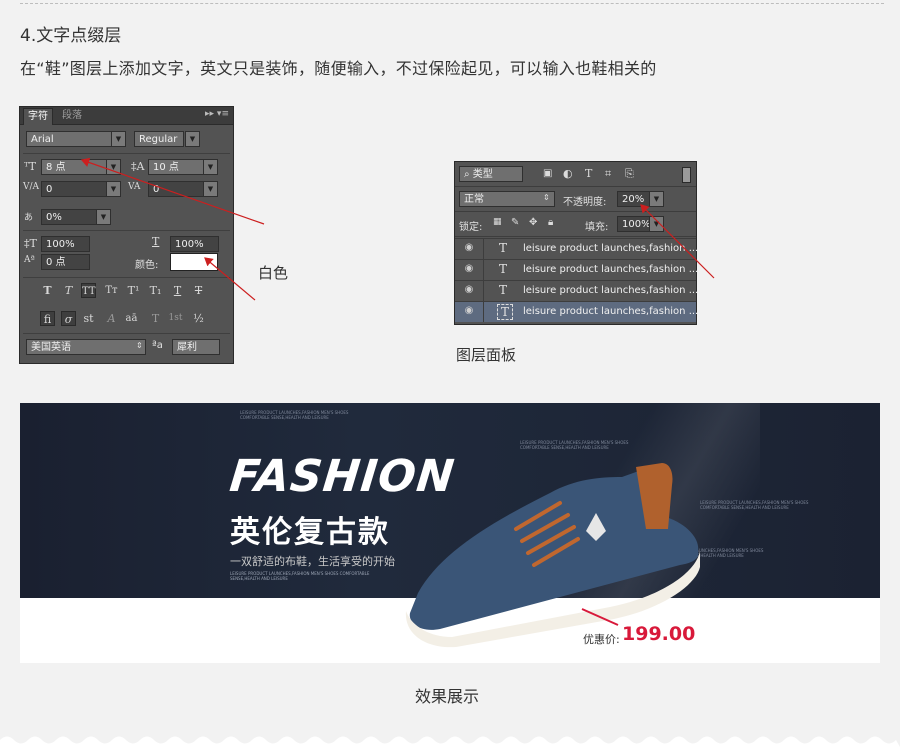  Describe the element at coordinates (659, 634) in the screenshot. I see `price-value: 199.00` at that location.